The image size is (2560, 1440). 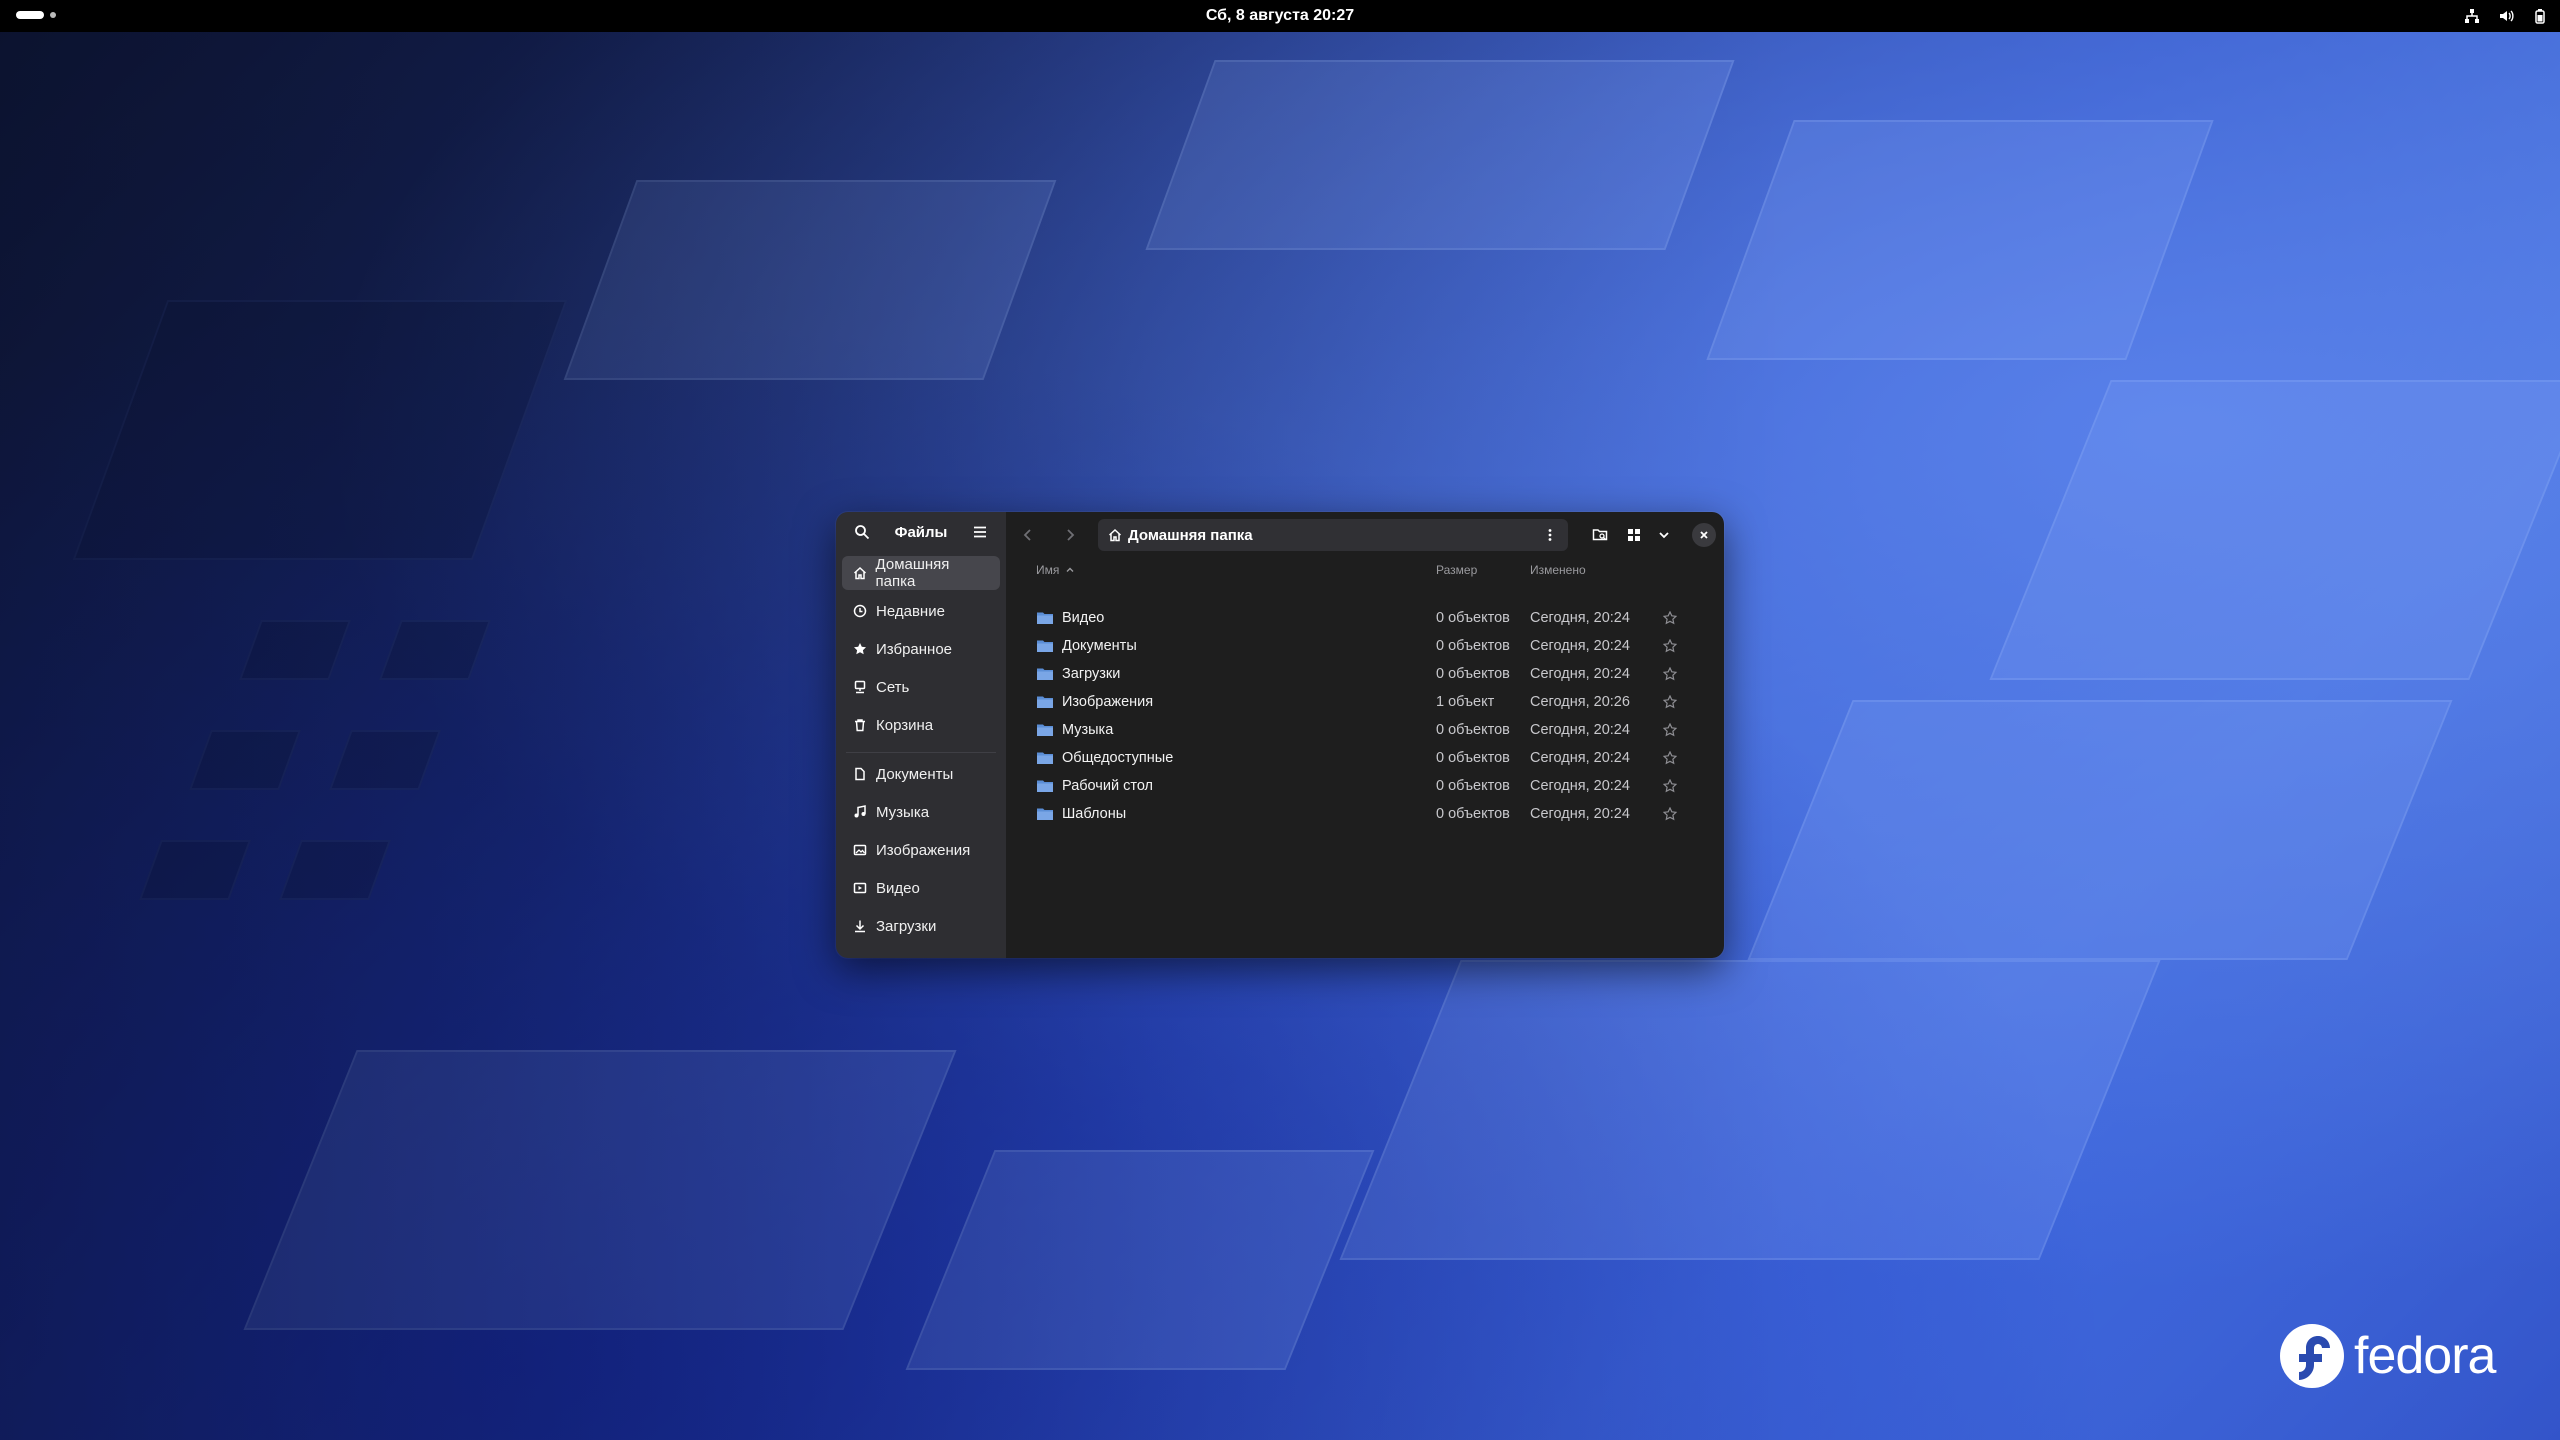 What do you see at coordinates (905, 725) in the screenshot?
I see `sidebar-item-label: Корзина` at bounding box center [905, 725].